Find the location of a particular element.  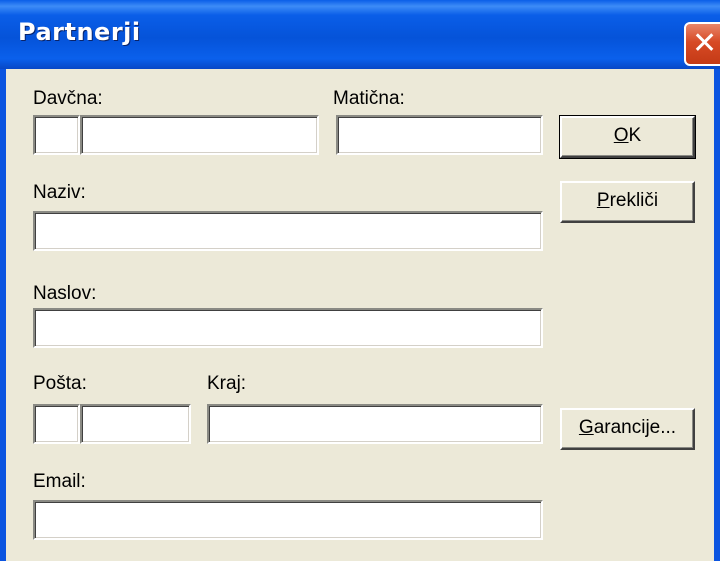

window-title: Partnerji is located at coordinates (79, 32).